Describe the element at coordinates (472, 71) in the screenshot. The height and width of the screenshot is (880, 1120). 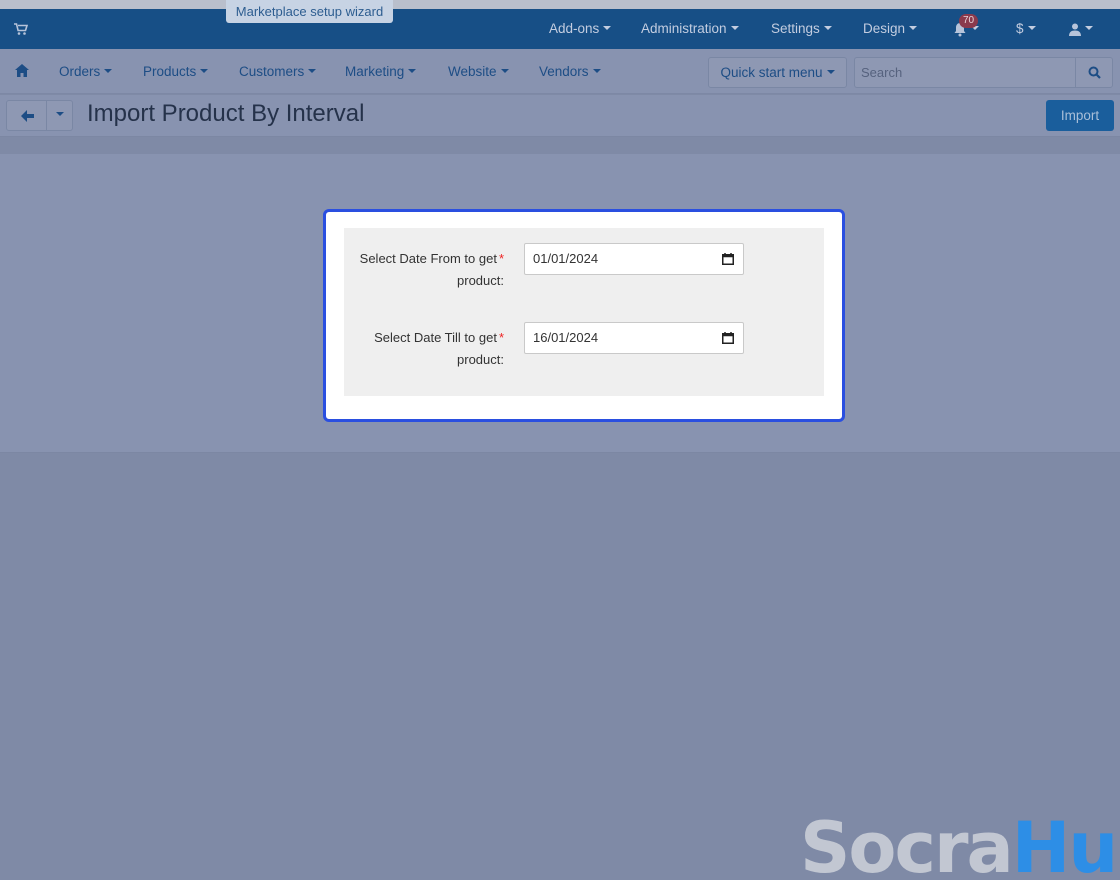
I see `nav-website-label: Website` at that location.